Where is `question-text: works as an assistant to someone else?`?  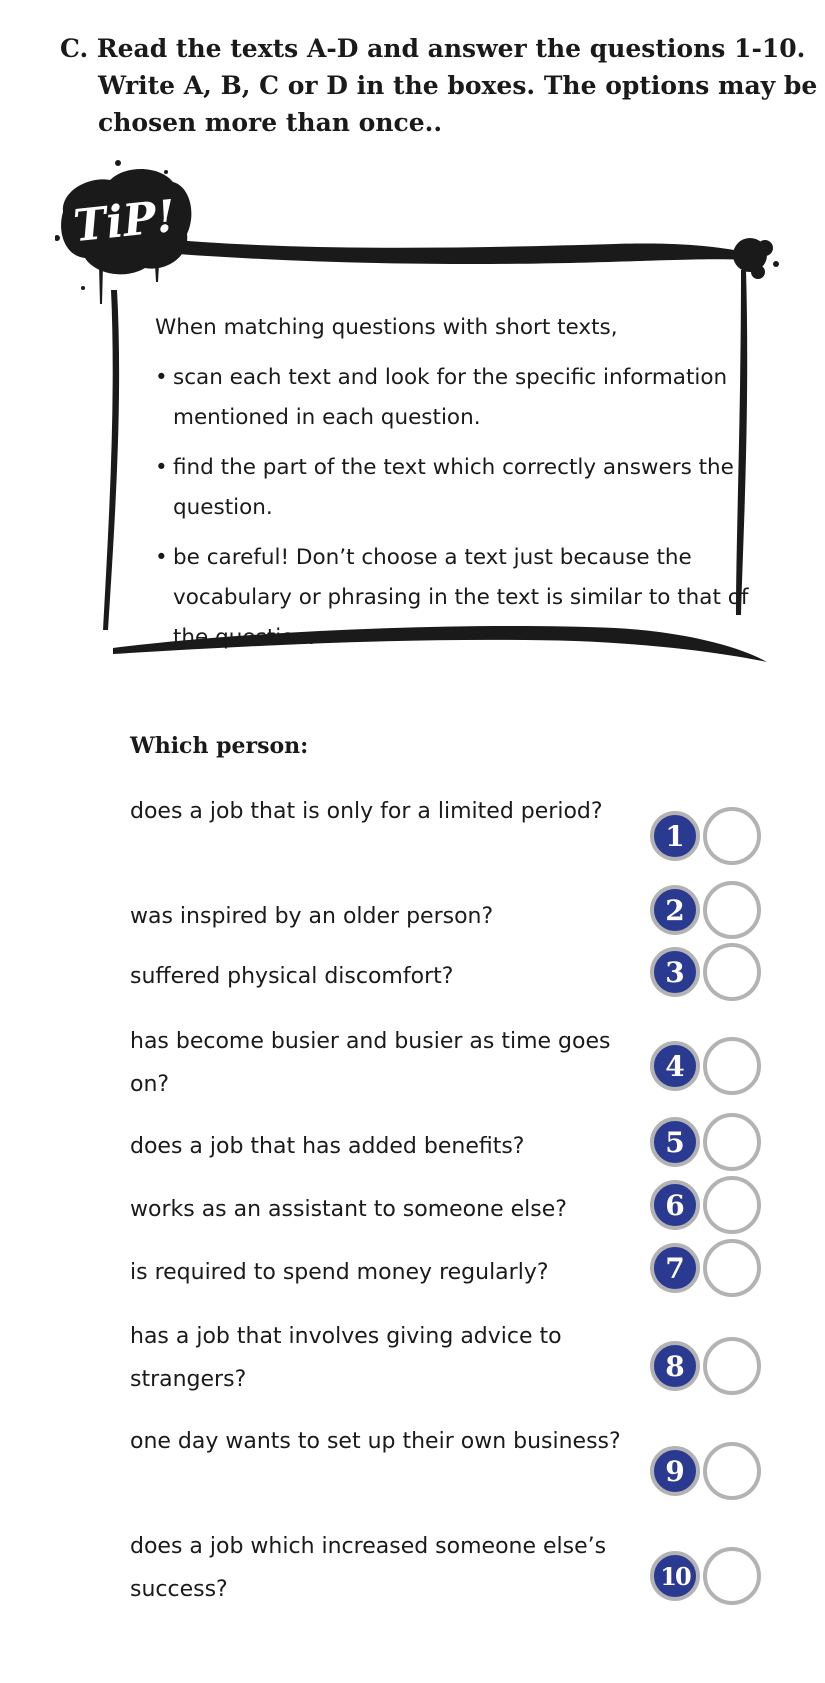 question-text: works as an assistant to someone else? is located at coordinates (348, 1209).